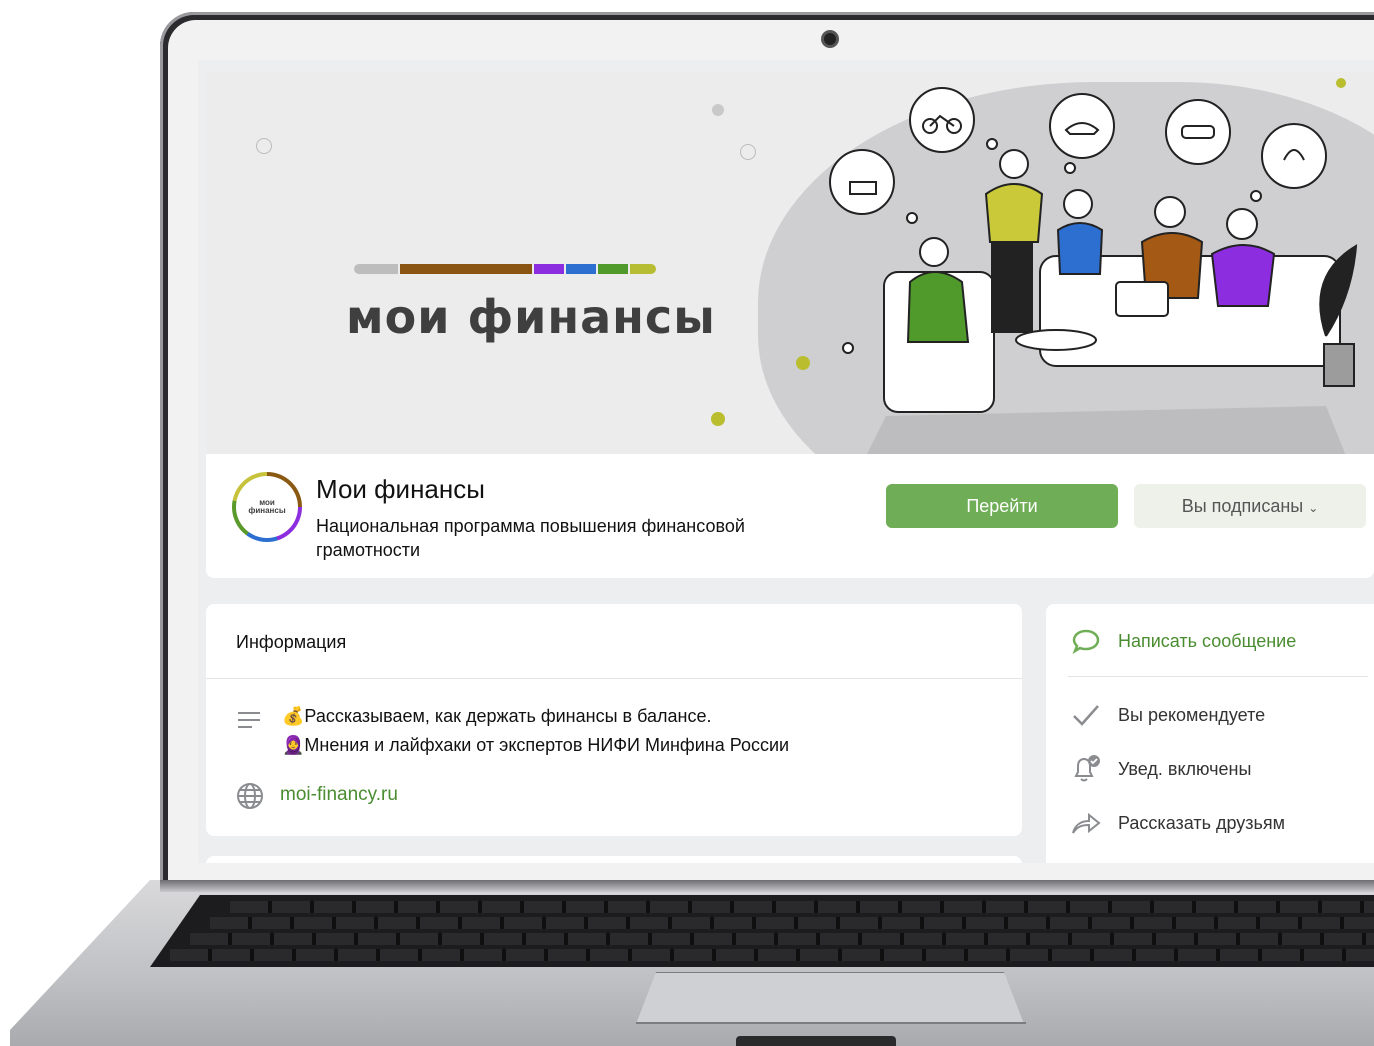  Describe the element at coordinates (250, 796) in the screenshot. I see `globe-icon` at that location.